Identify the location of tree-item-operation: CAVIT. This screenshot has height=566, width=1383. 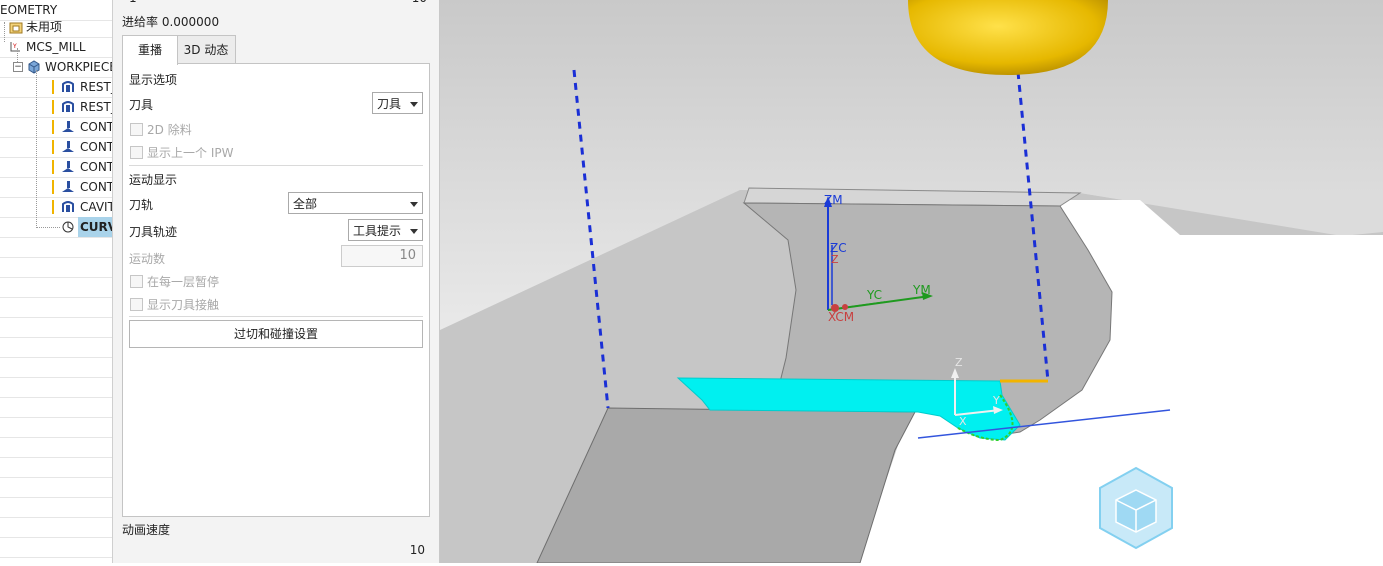
(56, 207).